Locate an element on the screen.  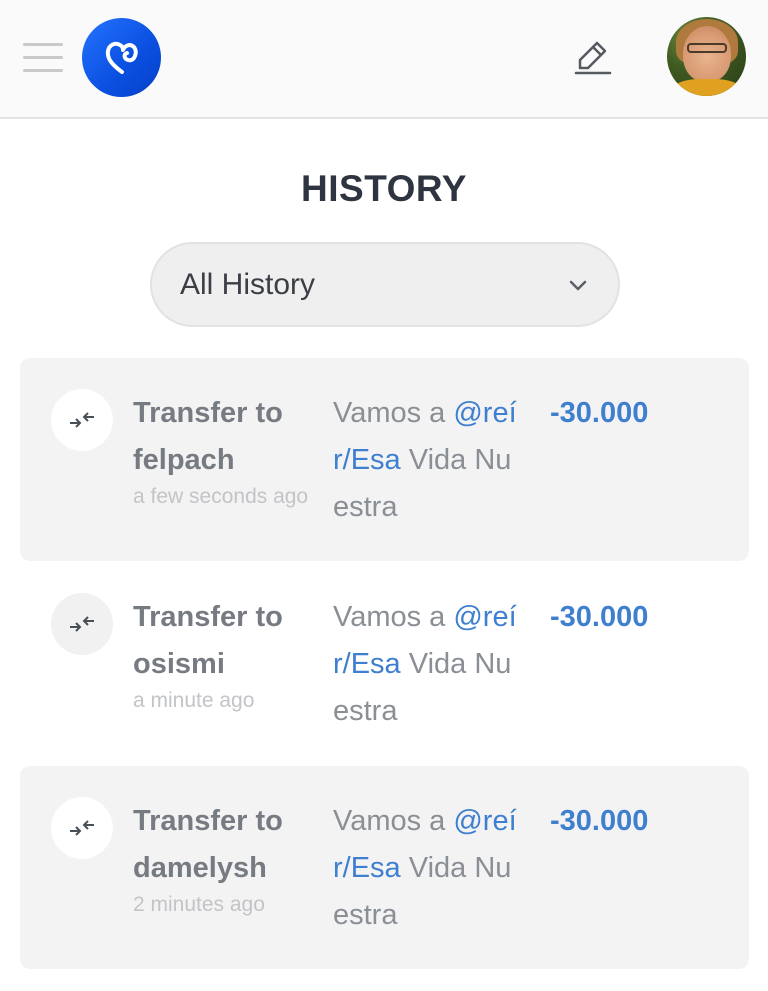
transaction-recipient: felpach is located at coordinates (223, 460).